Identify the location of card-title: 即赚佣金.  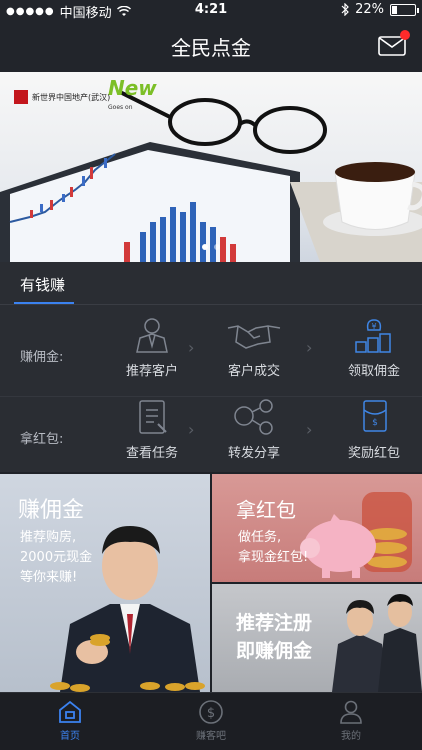
(274, 651).